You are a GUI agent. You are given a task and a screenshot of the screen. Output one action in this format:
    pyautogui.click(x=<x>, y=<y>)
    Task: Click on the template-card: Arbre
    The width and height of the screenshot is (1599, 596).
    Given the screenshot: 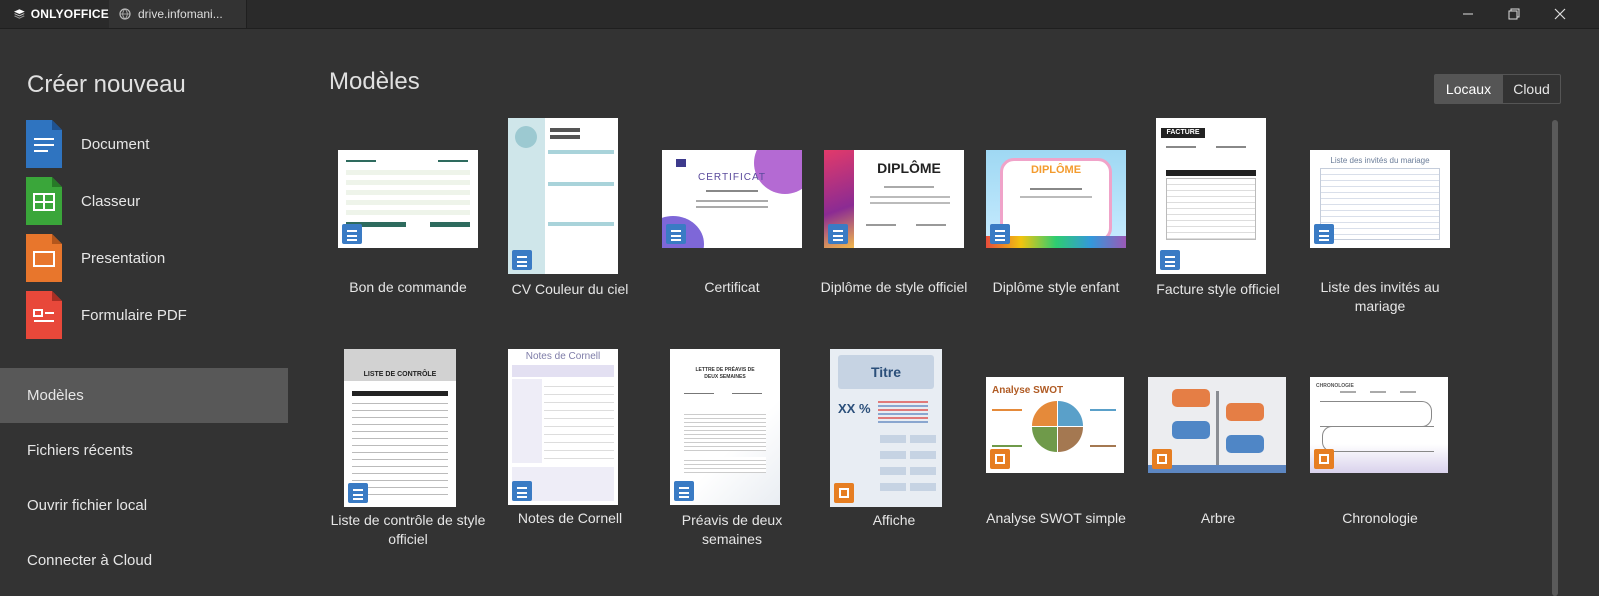 What is the action you would take?
    pyautogui.click(x=1218, y=449)
    